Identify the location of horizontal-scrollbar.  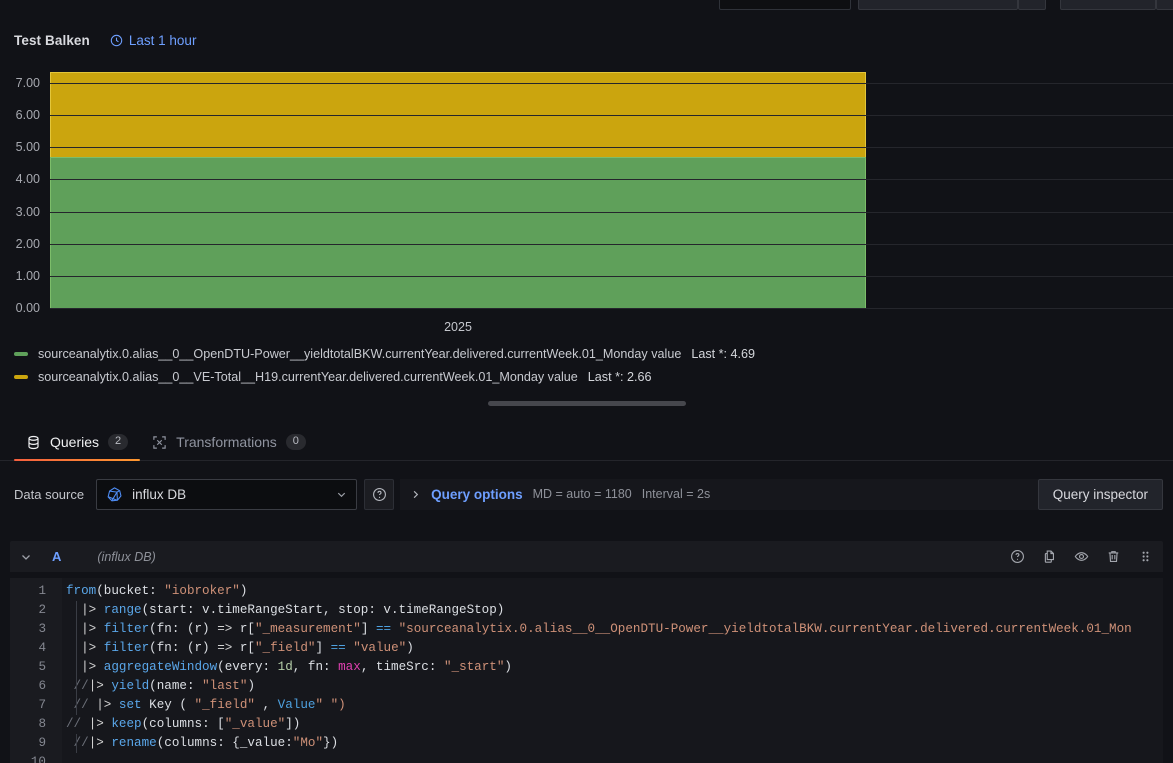
(586, 403).